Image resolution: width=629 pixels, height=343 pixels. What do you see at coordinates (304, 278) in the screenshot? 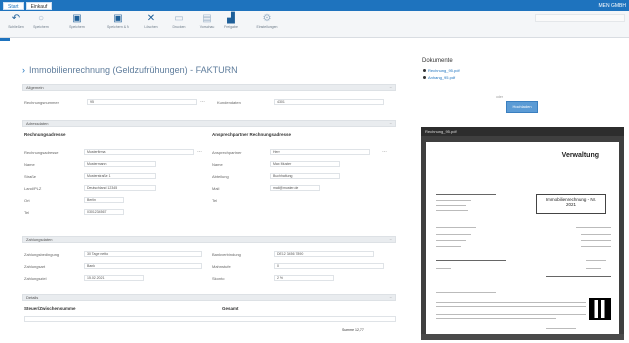
I see `pay-input: 2 %` at bounding box center [304, 278].